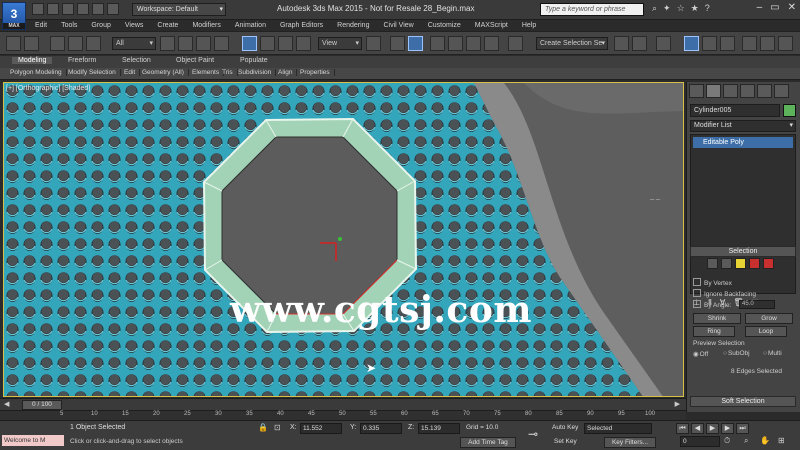 The image size is (800, 450). I want to click on vertex-level-icon, so click(712, 263).